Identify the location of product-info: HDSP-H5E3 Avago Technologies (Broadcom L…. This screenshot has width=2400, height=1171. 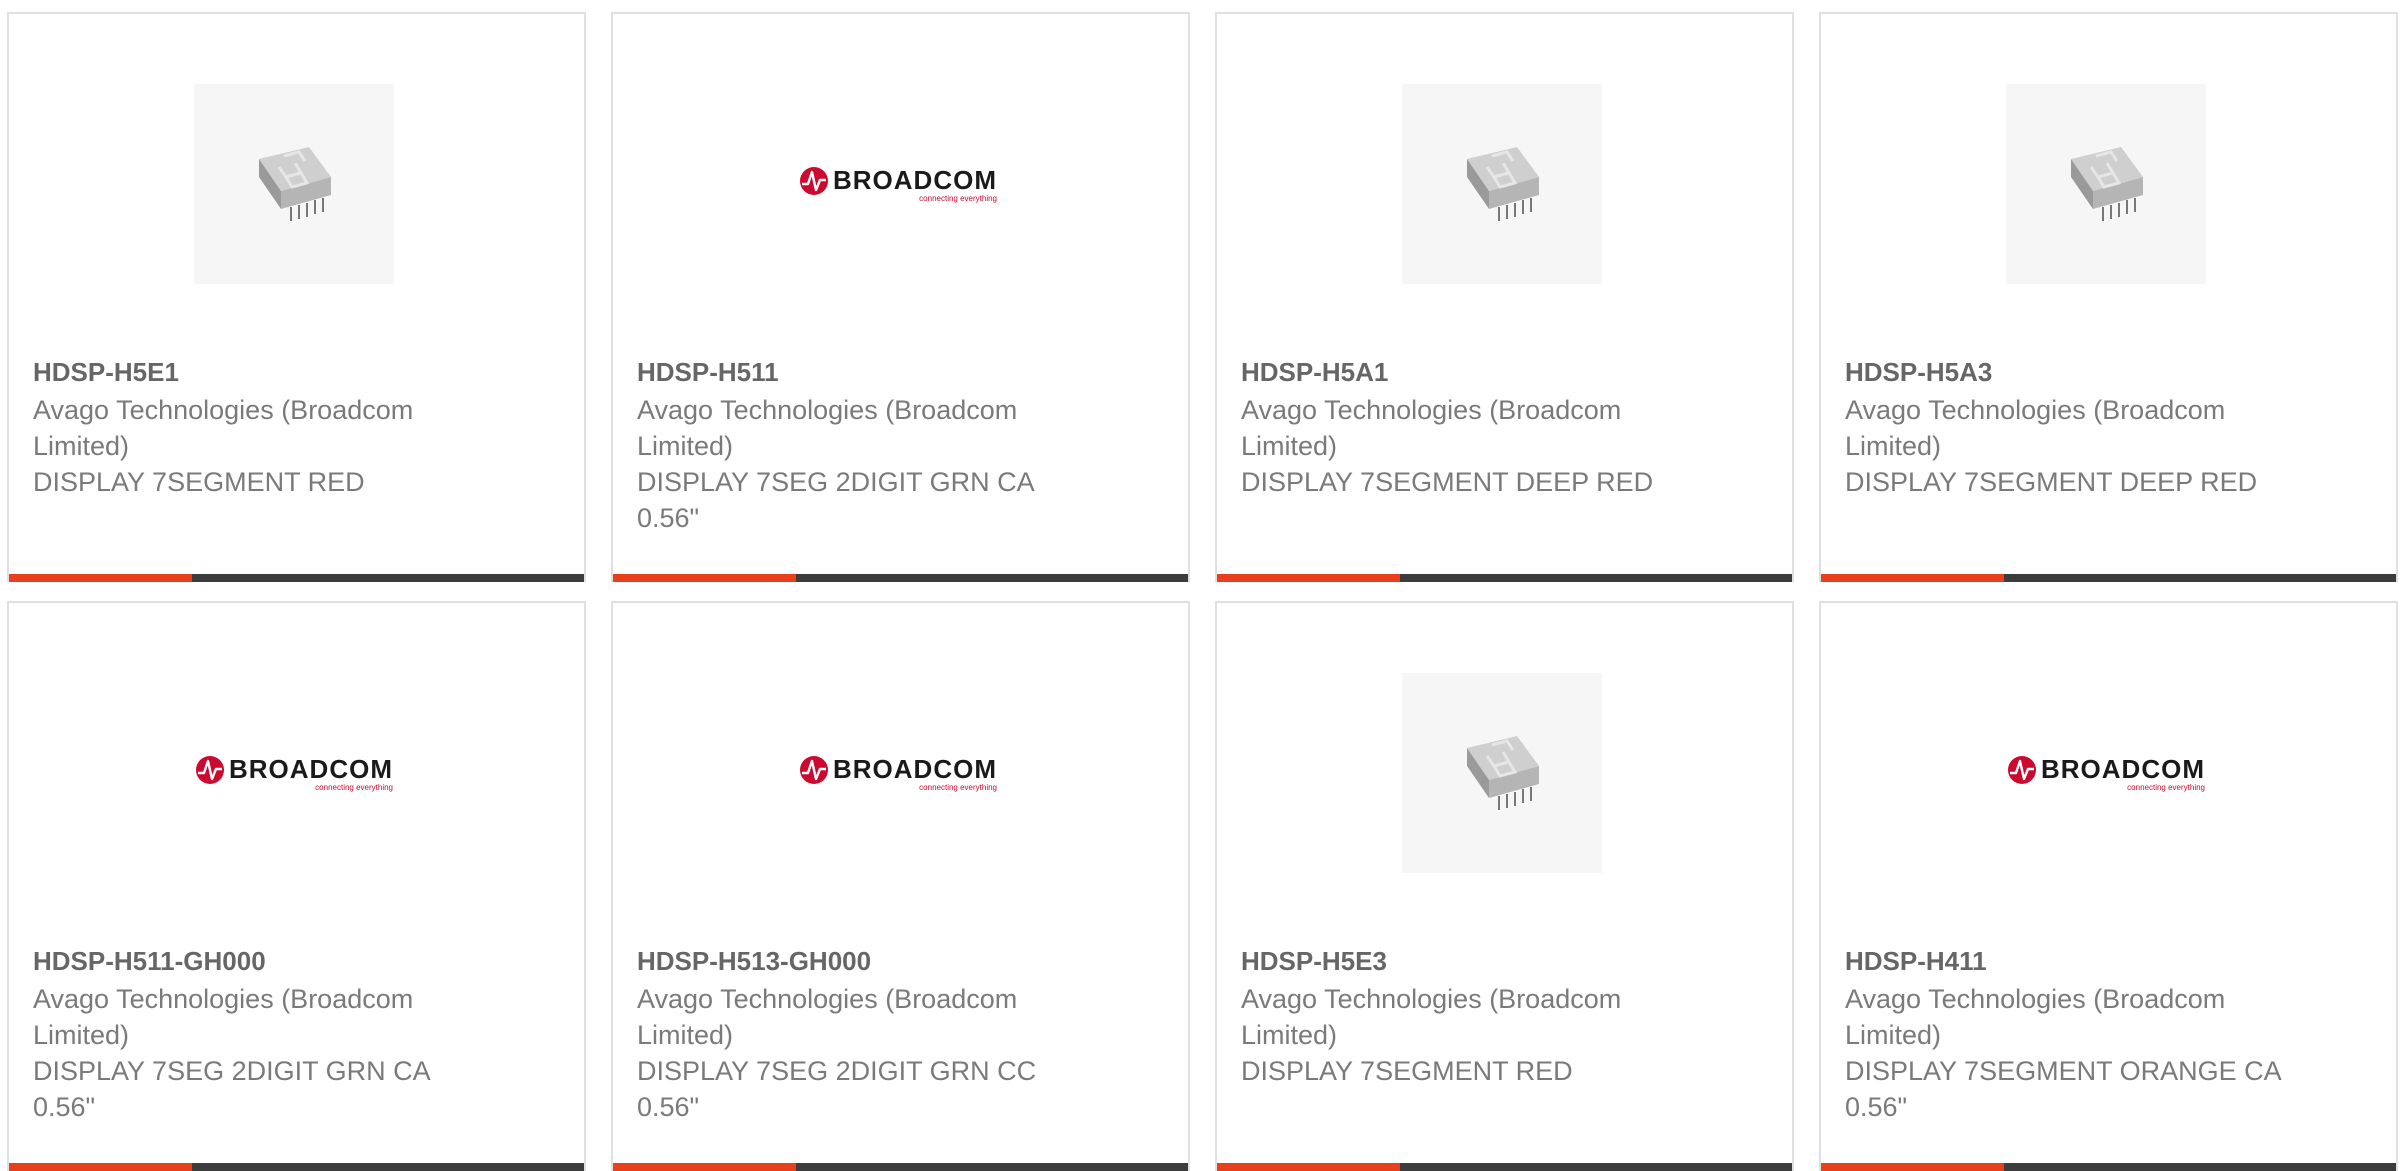
(1461, 1016).